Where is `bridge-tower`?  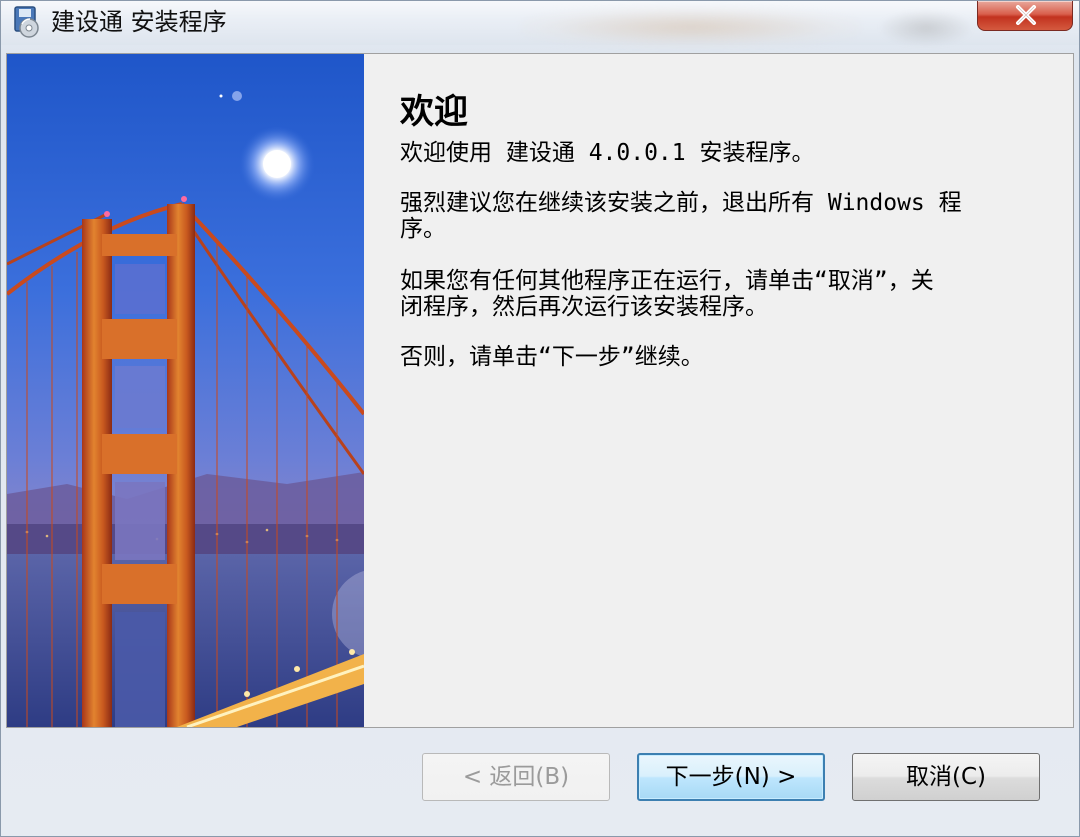
bridge-tower is located at coordinates (138, 461).